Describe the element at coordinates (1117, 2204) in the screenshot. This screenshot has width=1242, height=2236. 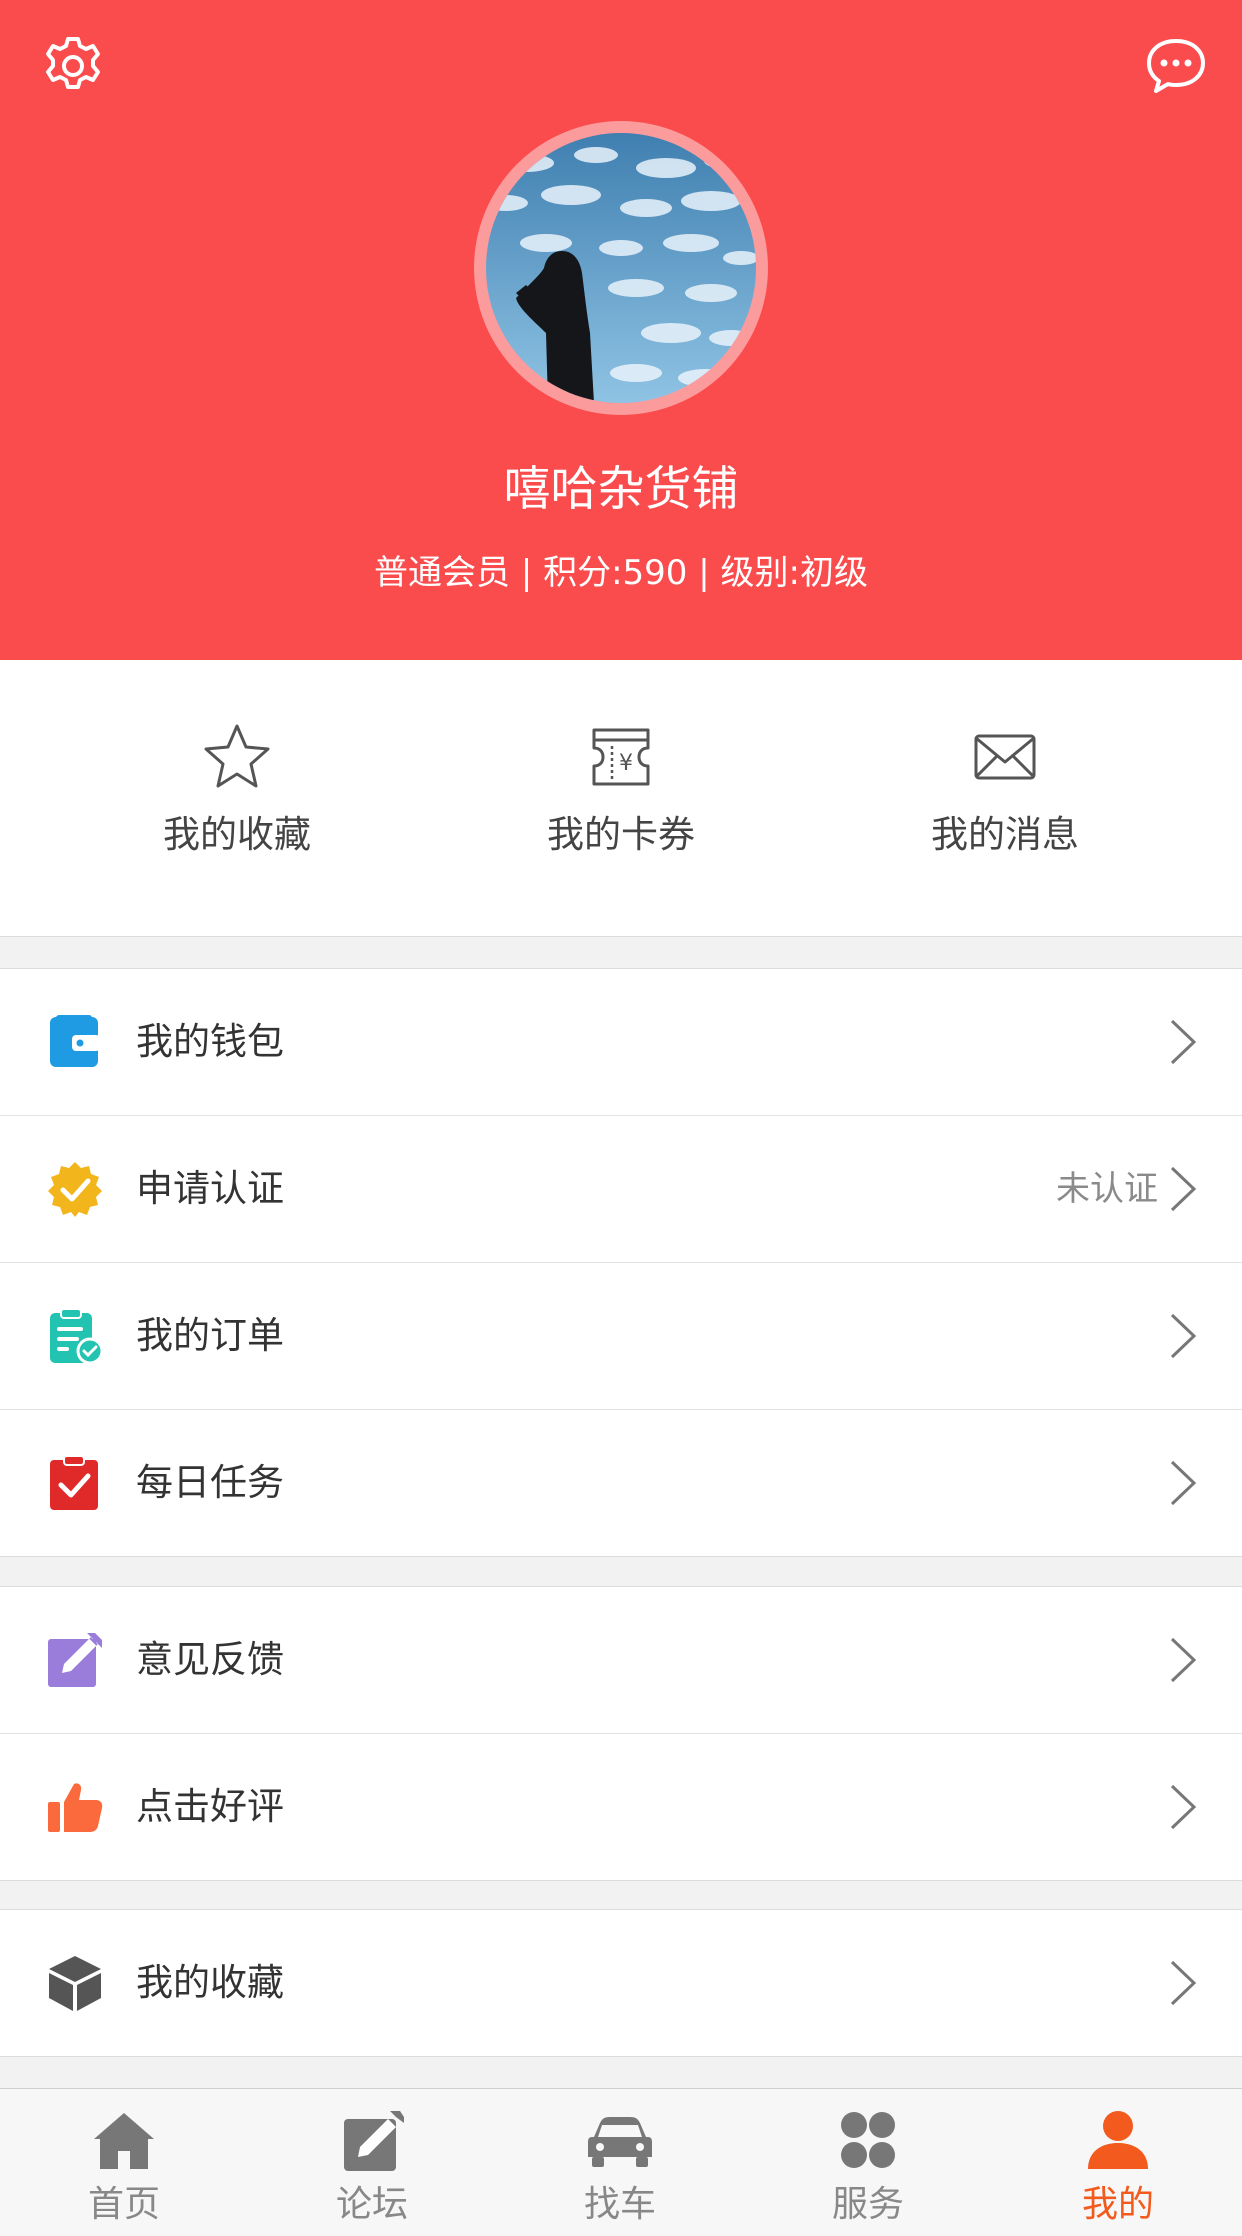
I see `tab-label: 我的` at that location.